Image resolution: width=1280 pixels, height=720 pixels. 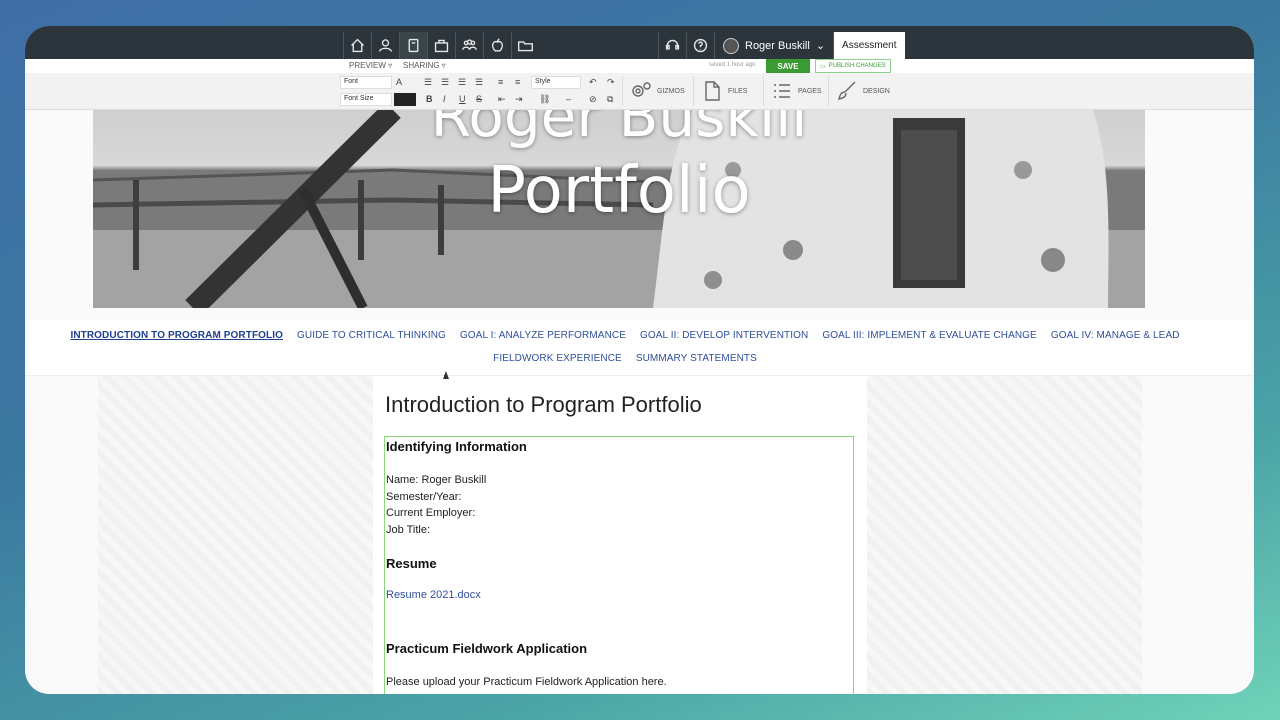 What do you see at coordinates (436, 480) in the screenshot?
I see `name-field: Name: Roger Buskill` at bounding box center [436, 480].